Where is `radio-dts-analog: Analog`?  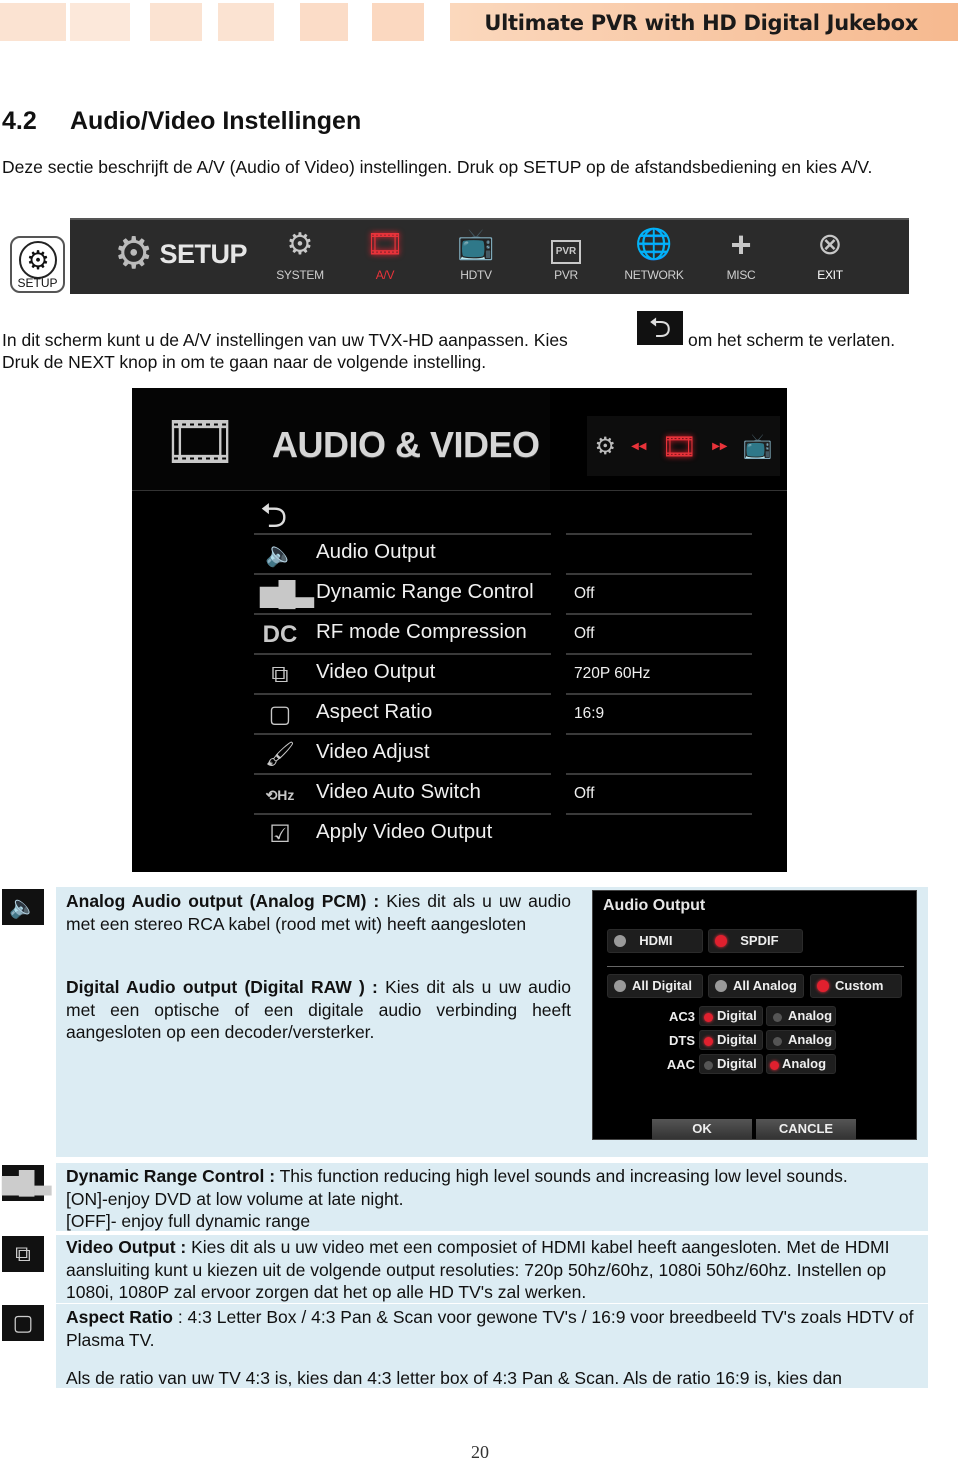
radio-dts-analog: Analog is located at coordinates (801, 1040).